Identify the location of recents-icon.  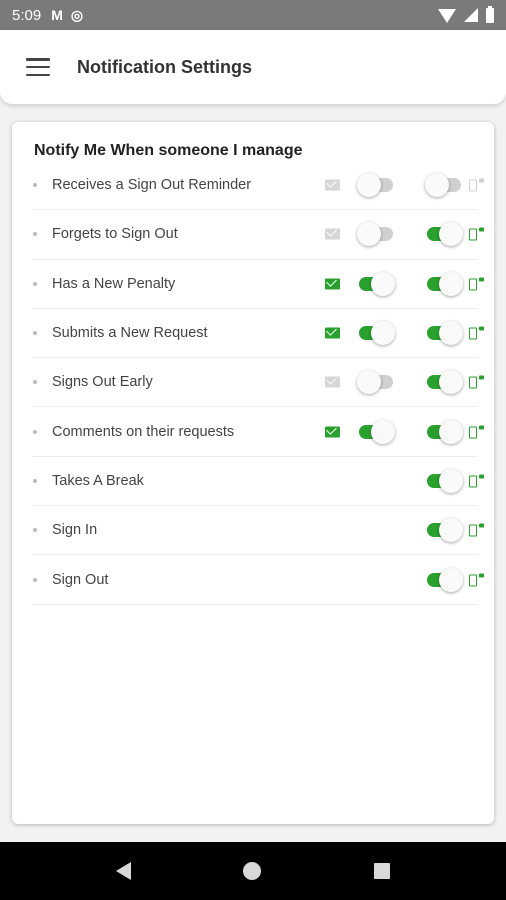
(381, 871).